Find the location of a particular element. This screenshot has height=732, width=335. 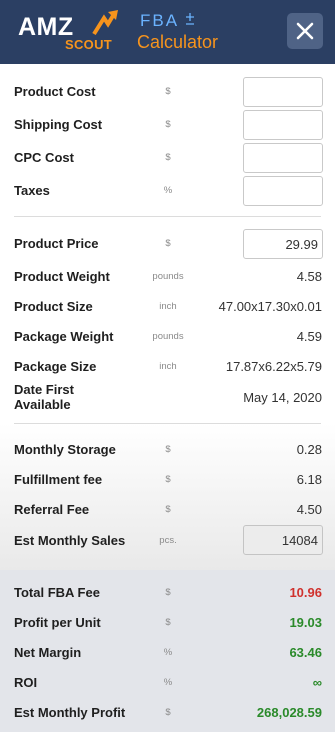

shipping-cost-label: Shipping Cost is located at coordinates (58, 124).